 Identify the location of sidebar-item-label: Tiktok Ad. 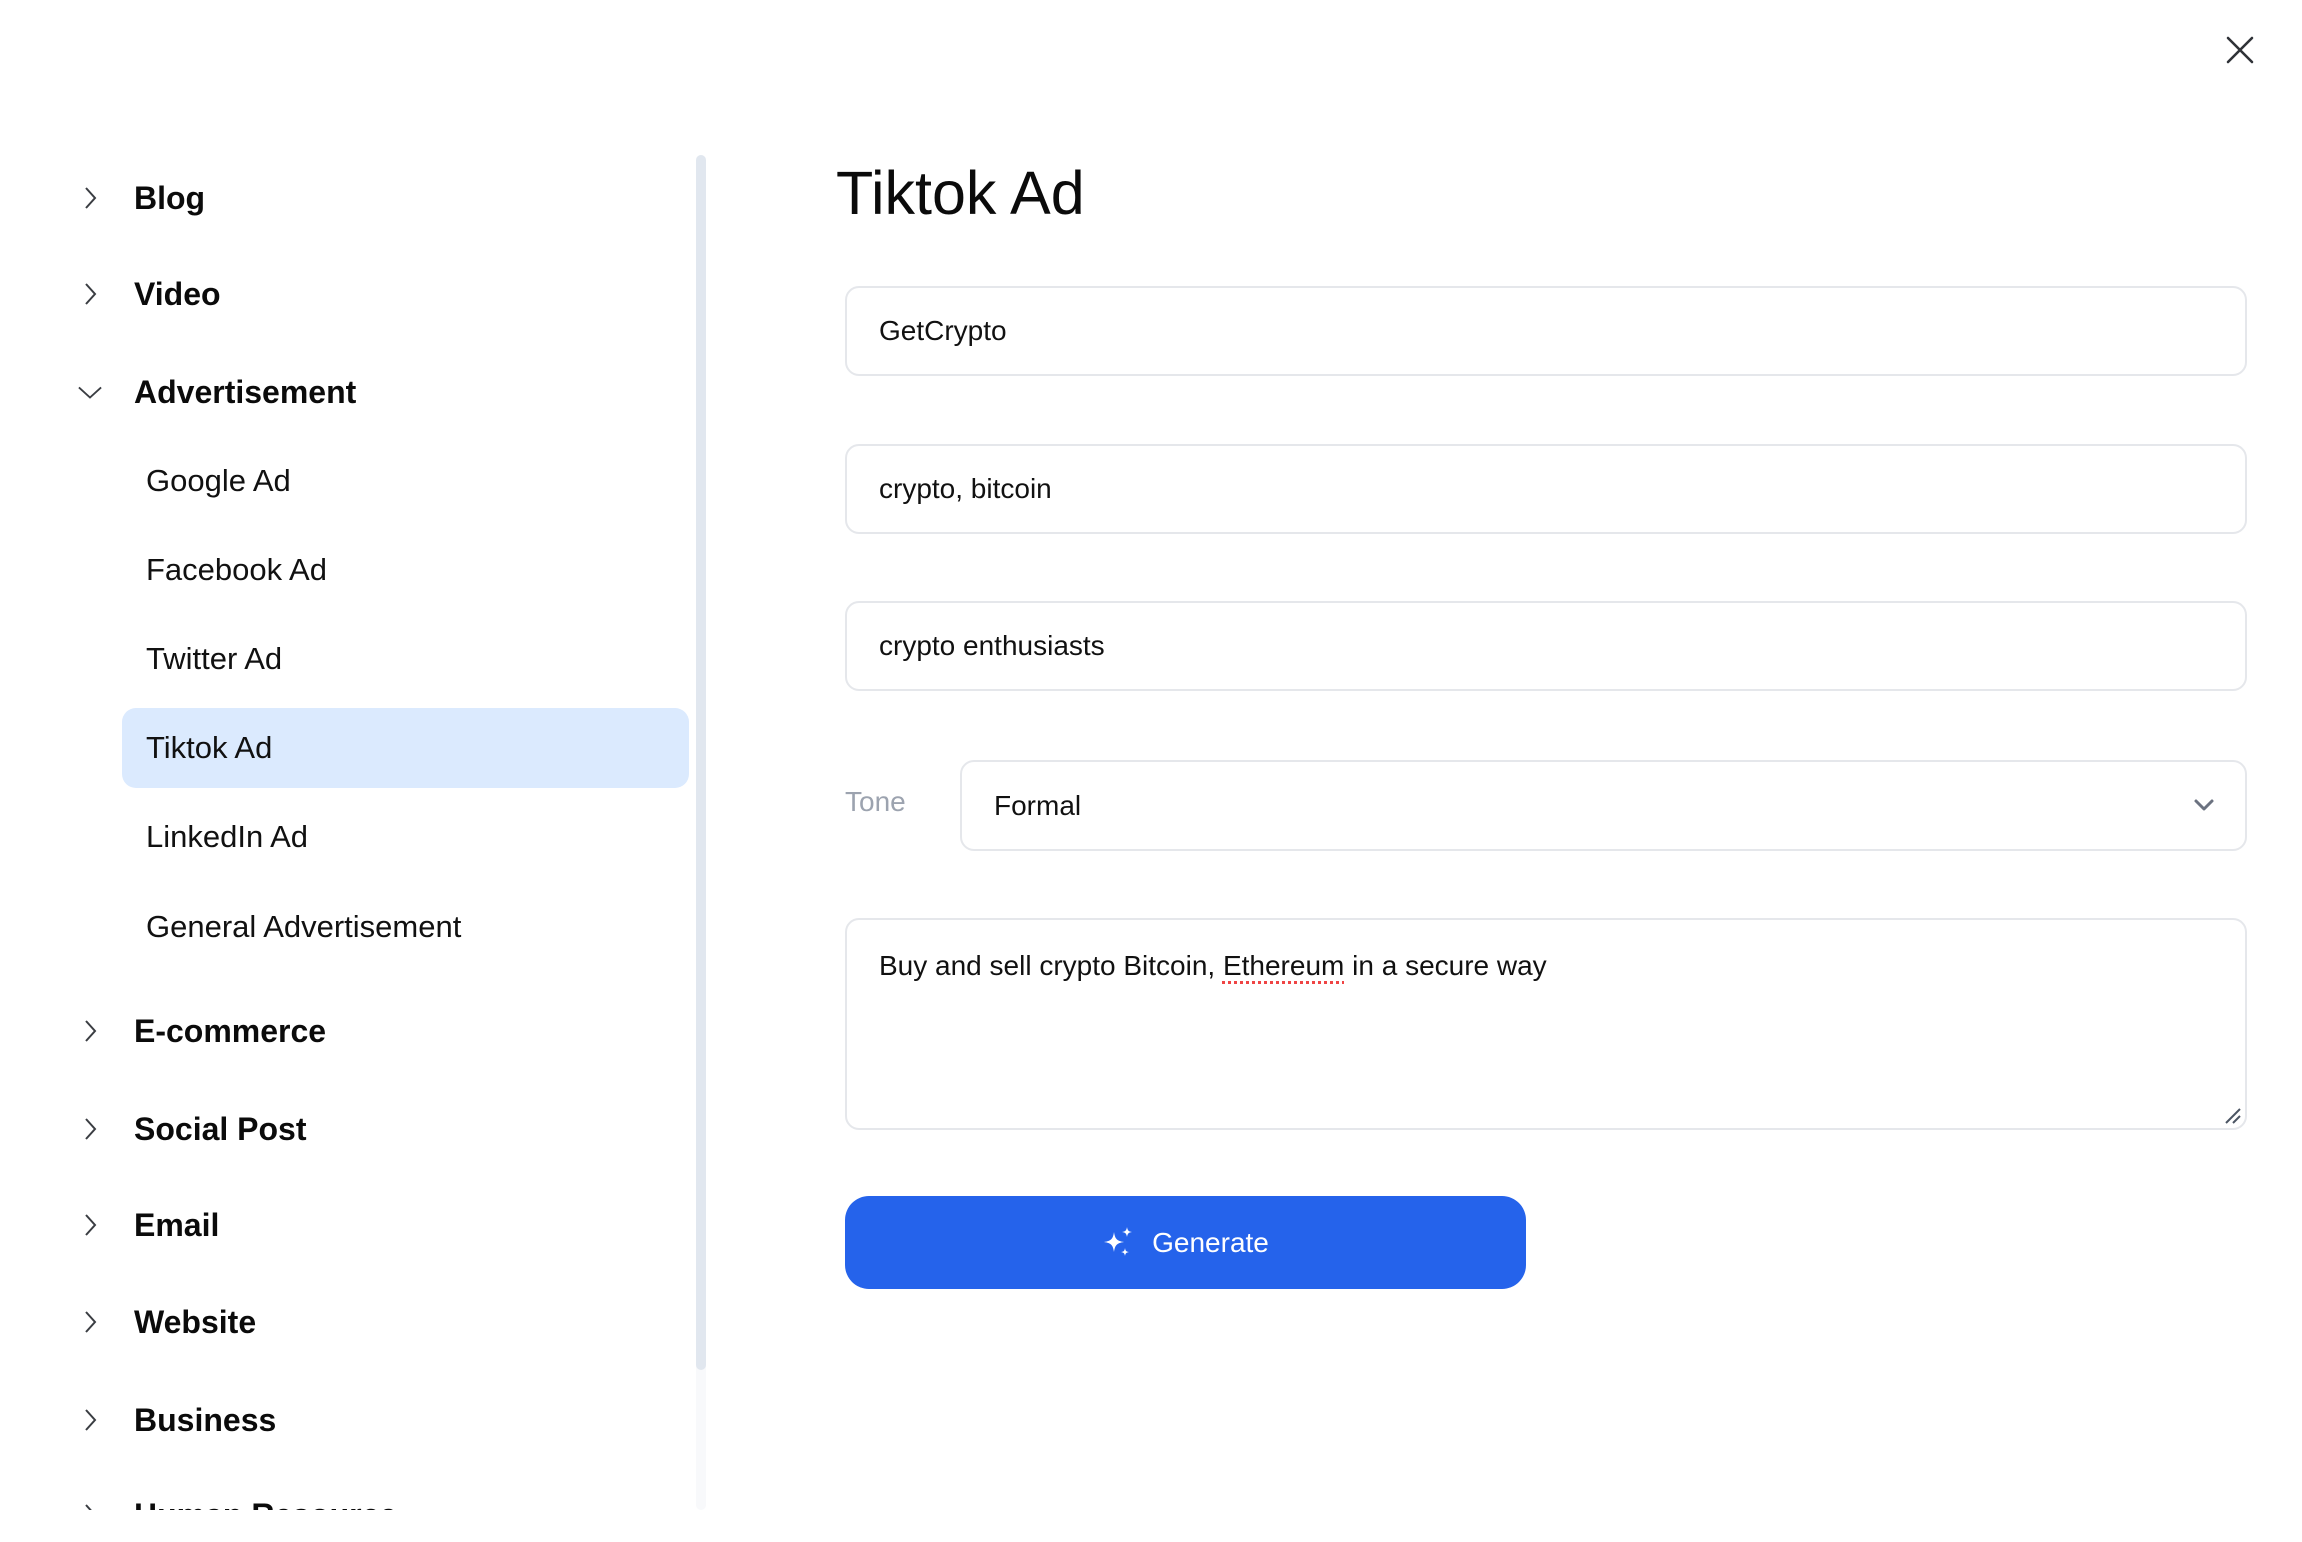
(209, 747).